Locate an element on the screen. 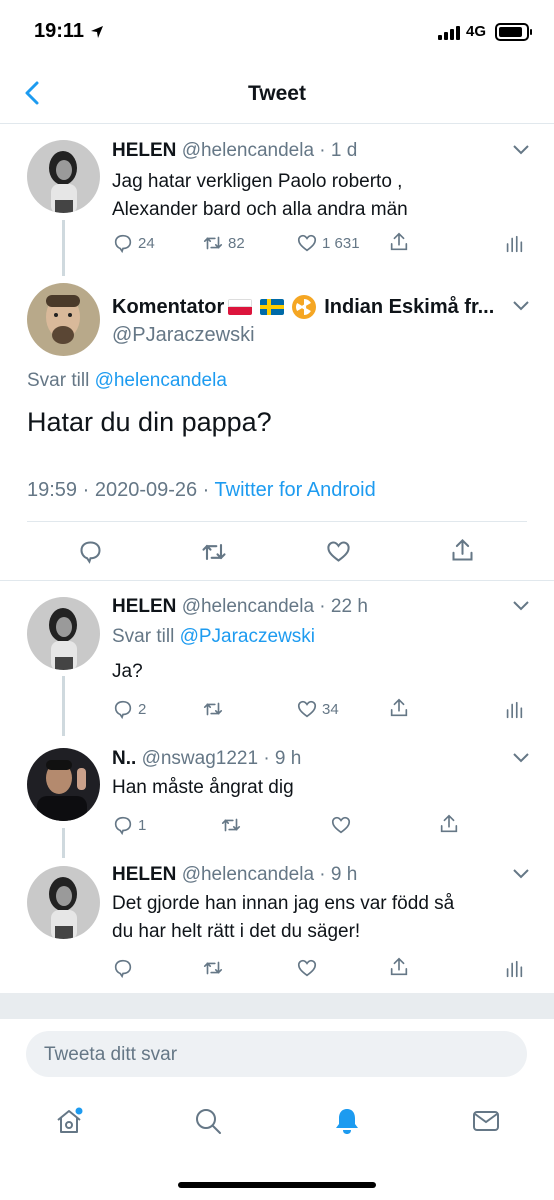  reply-composer: Tweeta ditt svar is located at coordinates (276, 1054).